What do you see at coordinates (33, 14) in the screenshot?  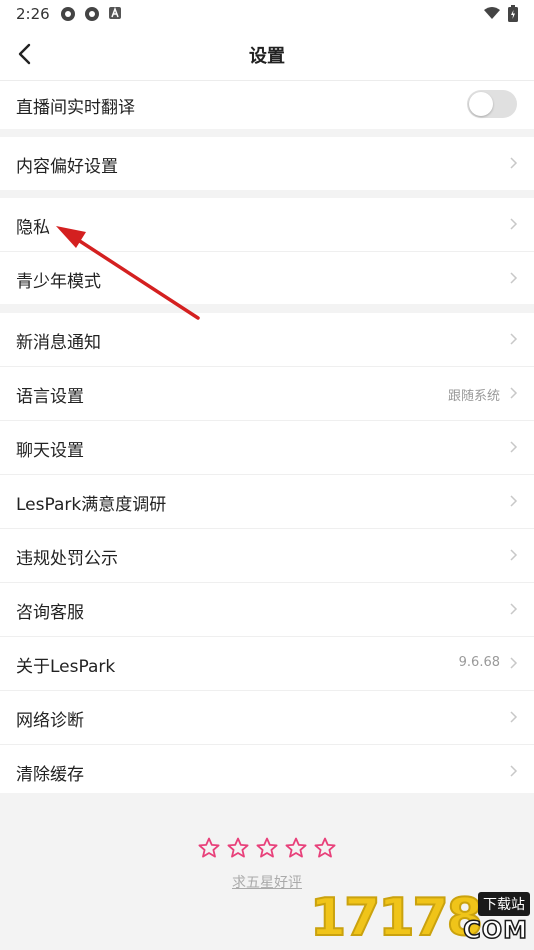 I see `status-time: 2:26` at bounding box center [33, 14].